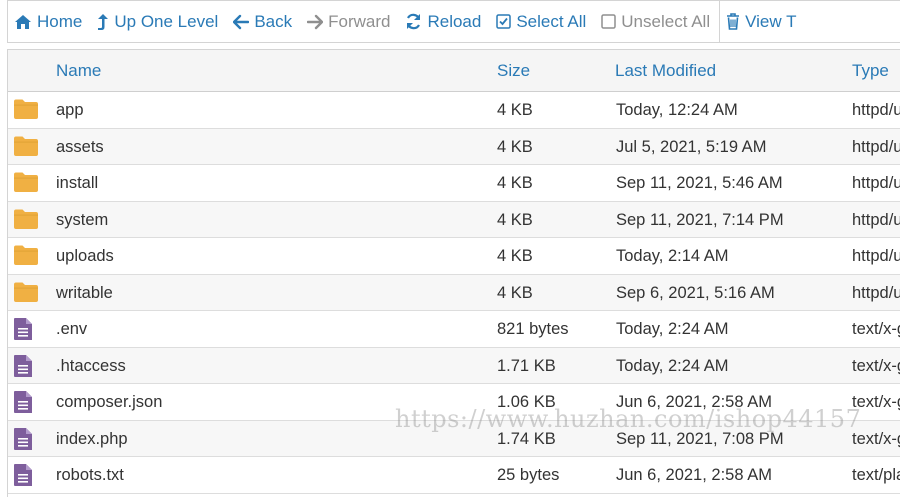 Image resolution: width=900 pixels, height=497 pixels. I want to click on select-all-label: Select All, so click(551, 21).